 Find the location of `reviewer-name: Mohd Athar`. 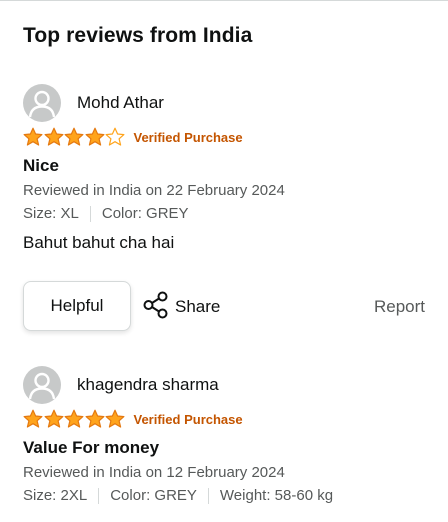

reviewer-name: Mohd Athar is located at coordinates (120, 102).